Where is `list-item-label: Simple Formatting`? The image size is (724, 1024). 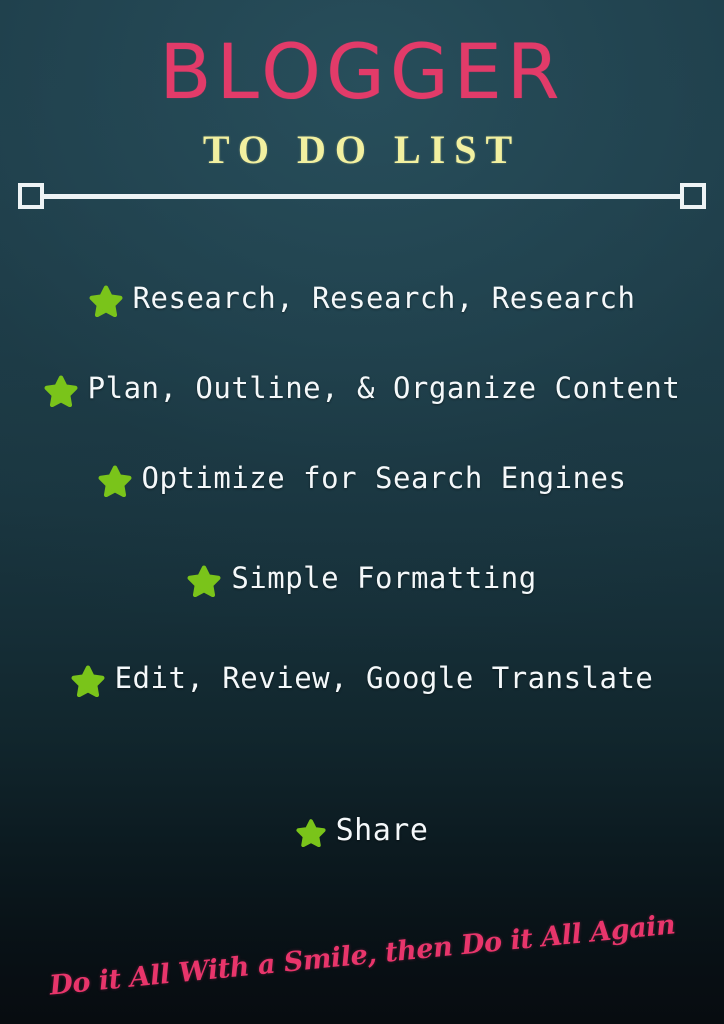 list-item-label: Simple Formatting is located at coordinates (384, 578).